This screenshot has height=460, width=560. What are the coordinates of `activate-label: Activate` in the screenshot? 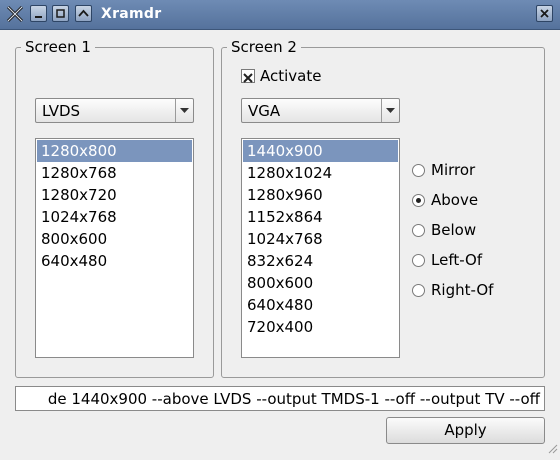 It's located at (290, 76).